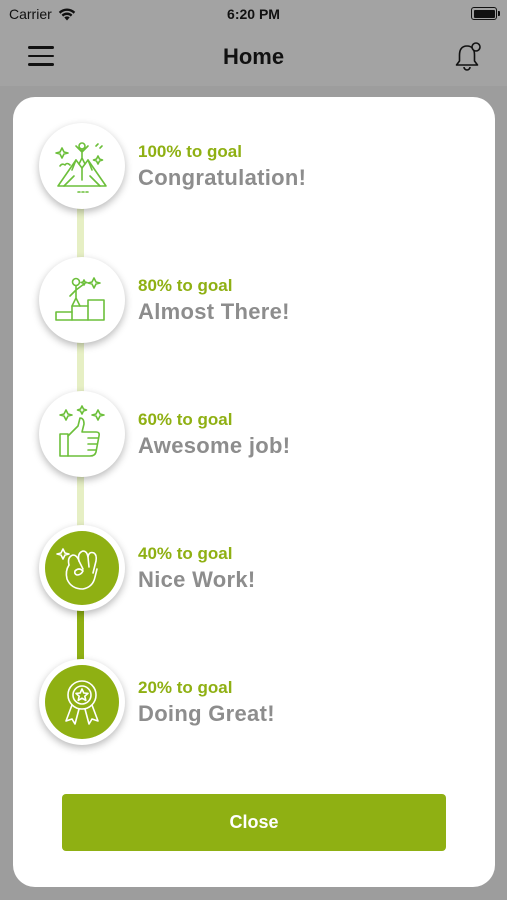 Image resolution: width=507 pixels, height=900 pixels. I want to click on goal-step: 60% to goal Awesome job!, so click(259, 436).